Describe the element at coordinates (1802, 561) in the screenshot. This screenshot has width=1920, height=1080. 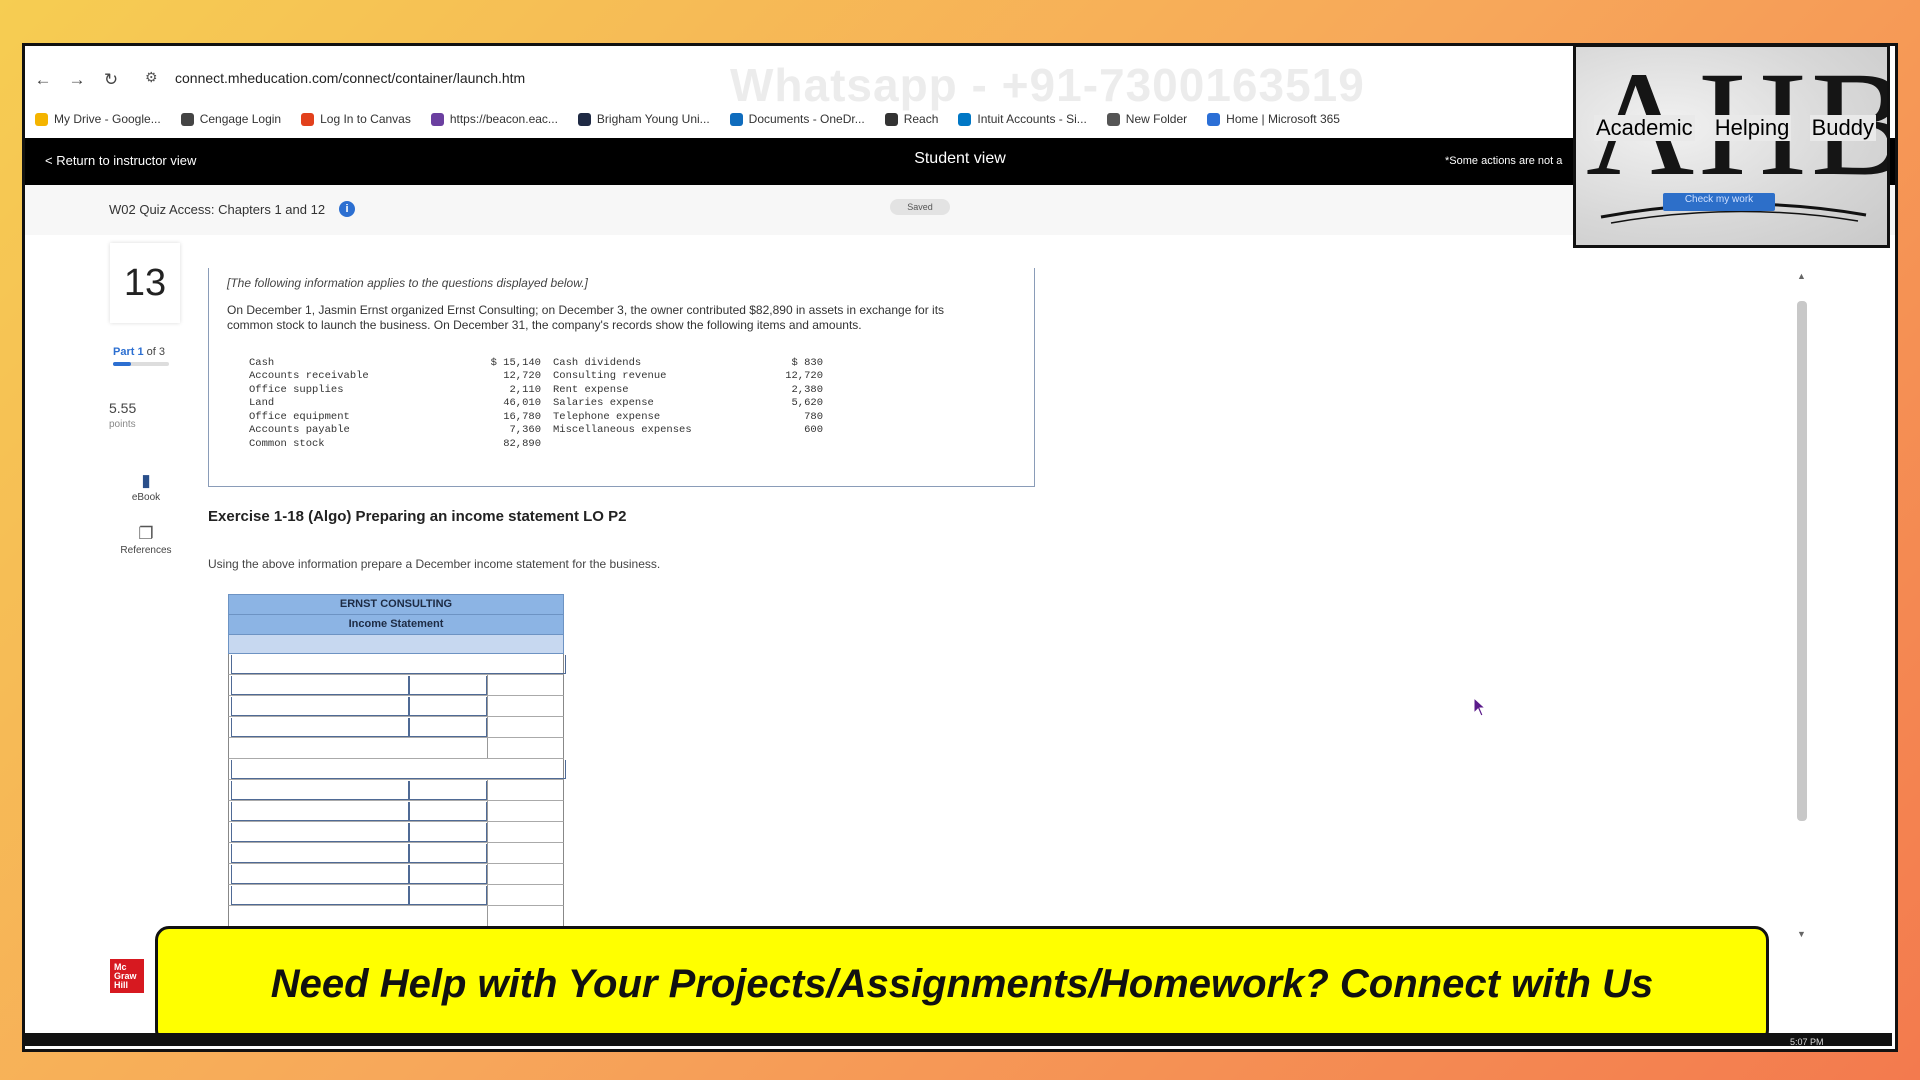
I see `scrollbar-thumb` at that location.